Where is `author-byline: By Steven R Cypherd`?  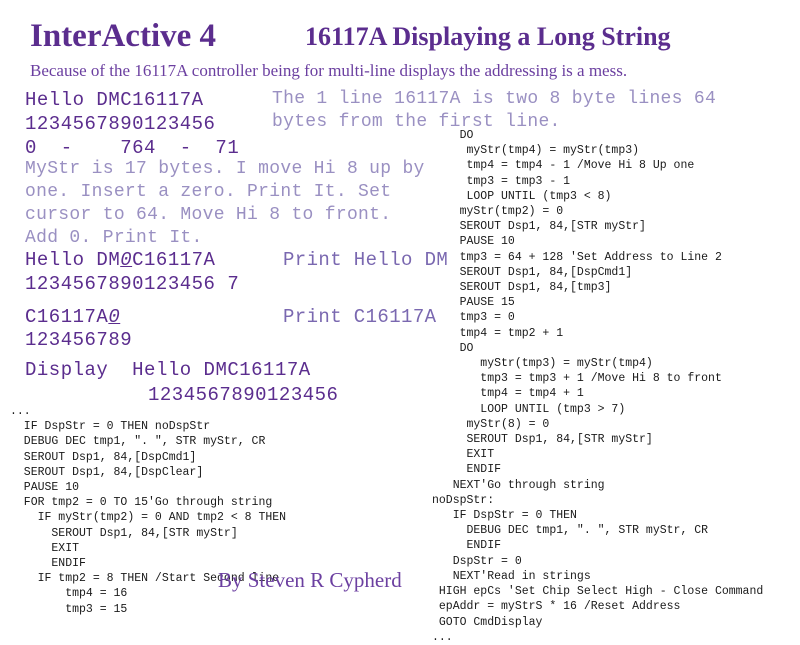
author-byline: By Steven R Cypherd is located at coordinates (310, 580).